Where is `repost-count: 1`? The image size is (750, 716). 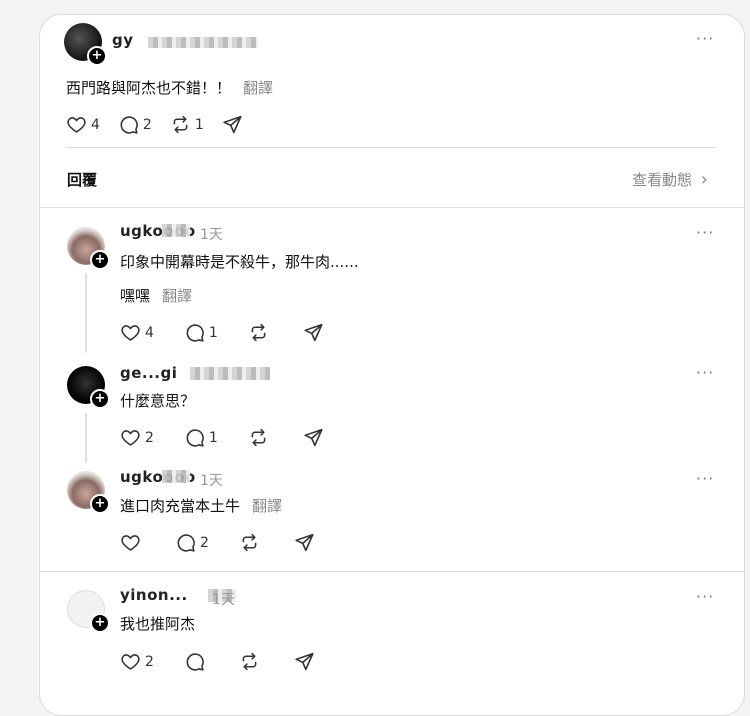 repost-count: 1 is located at coordinates (199, 124).